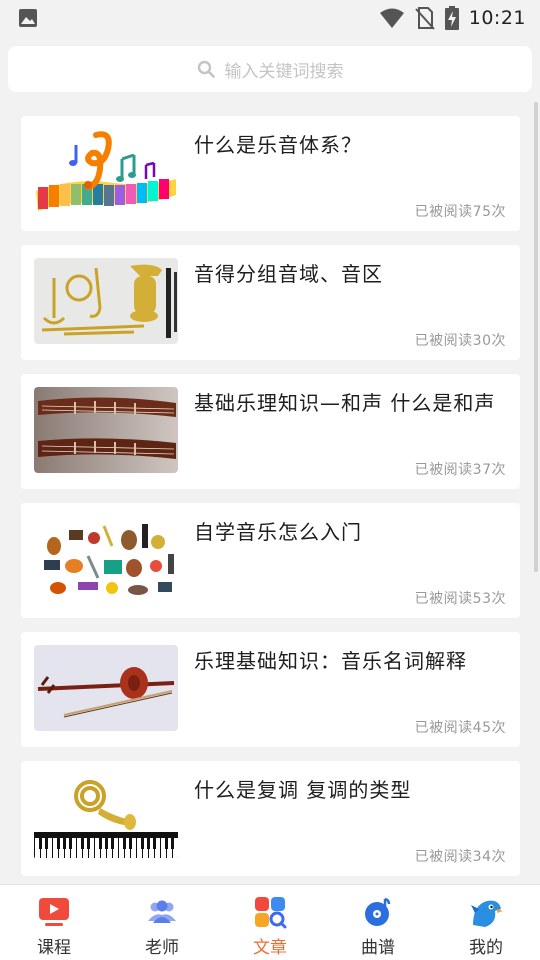  I want to click on read-count: 已被阅读45次, so click(460, 728).